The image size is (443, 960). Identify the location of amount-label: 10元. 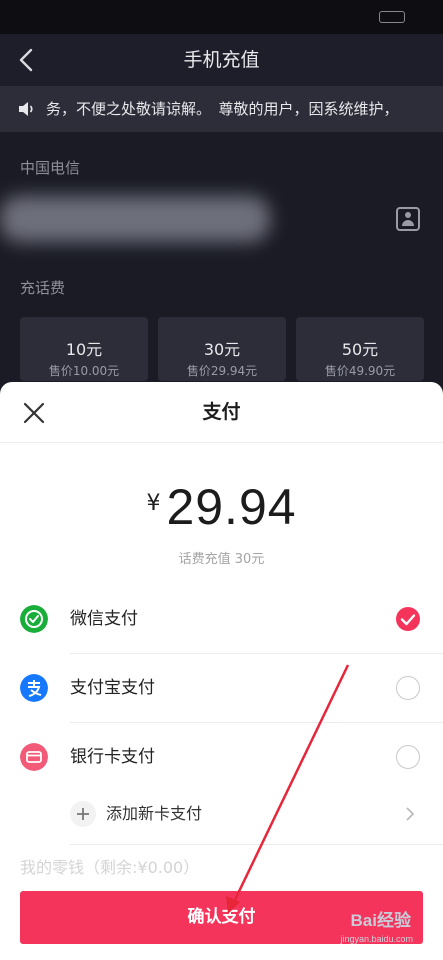
(84, 349).